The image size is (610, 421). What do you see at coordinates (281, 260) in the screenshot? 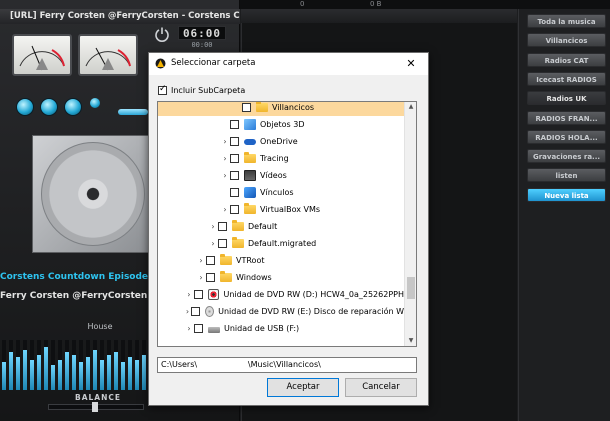
I see `tree-row: › VTRoot` at bounding box center [281, 260].